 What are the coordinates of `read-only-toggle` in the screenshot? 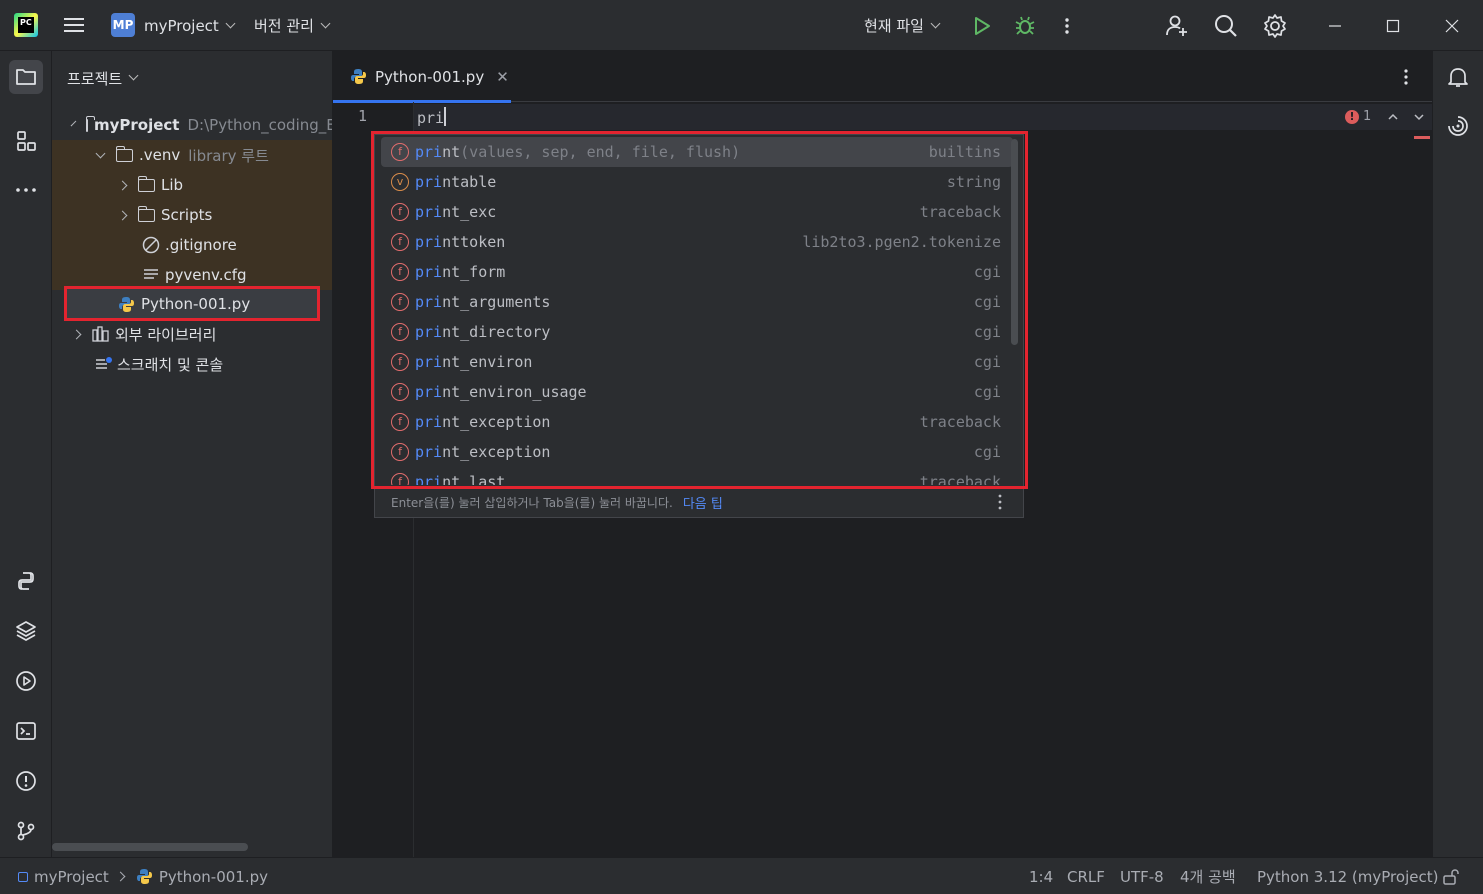 It's located at (1451, 876).